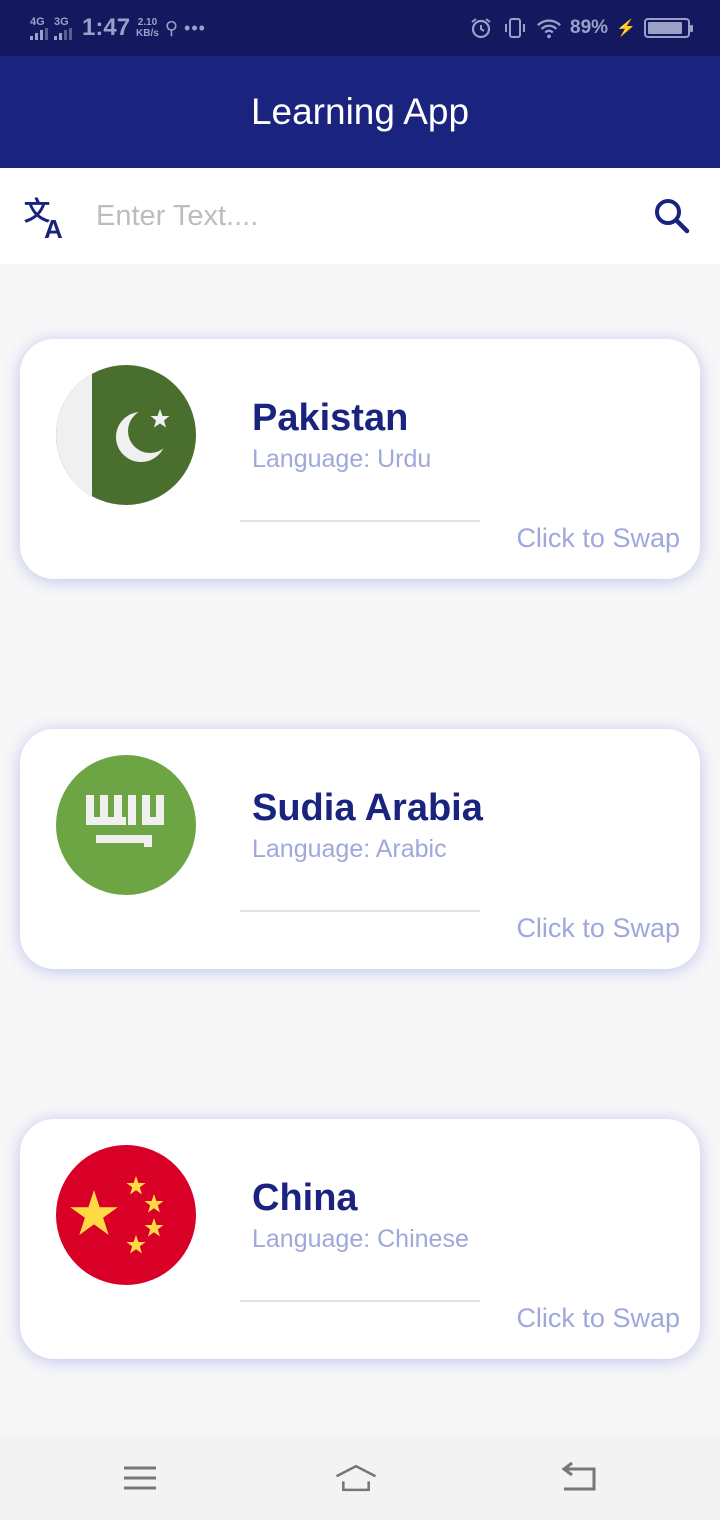  Describe the element at coordinates (626, 28) in the screenshot. I see `charging-icon: ⚡` at that location.